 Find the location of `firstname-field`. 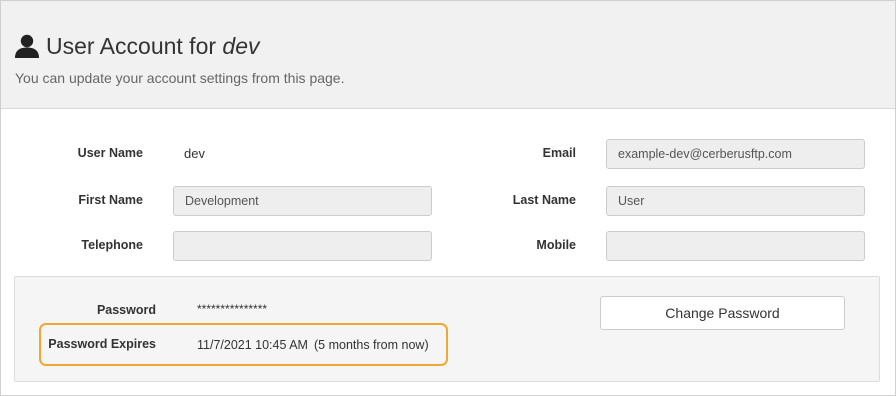

firstname-field is located at coordinates (302, 201).